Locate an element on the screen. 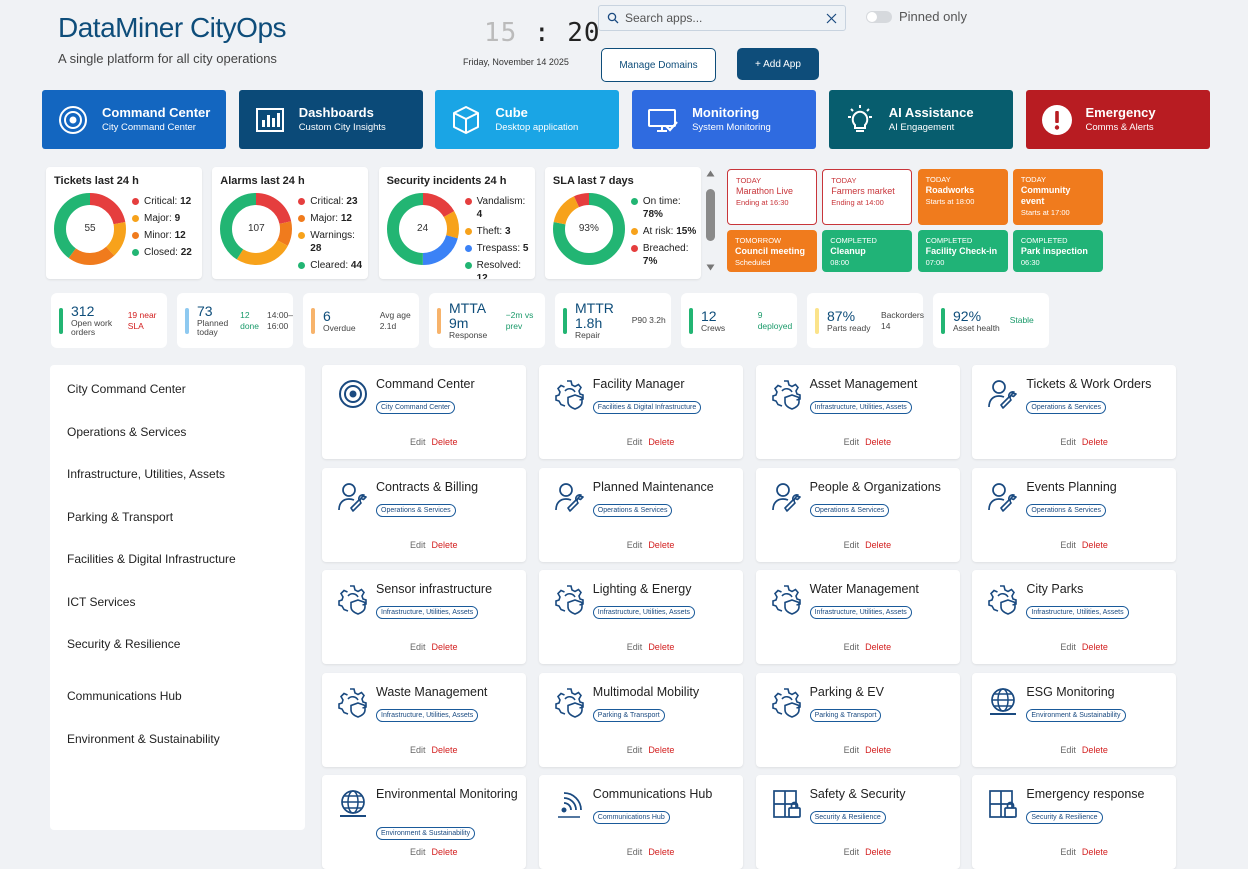  stat-extra: Avg age 2.1d is located at coordinates (395, 320).